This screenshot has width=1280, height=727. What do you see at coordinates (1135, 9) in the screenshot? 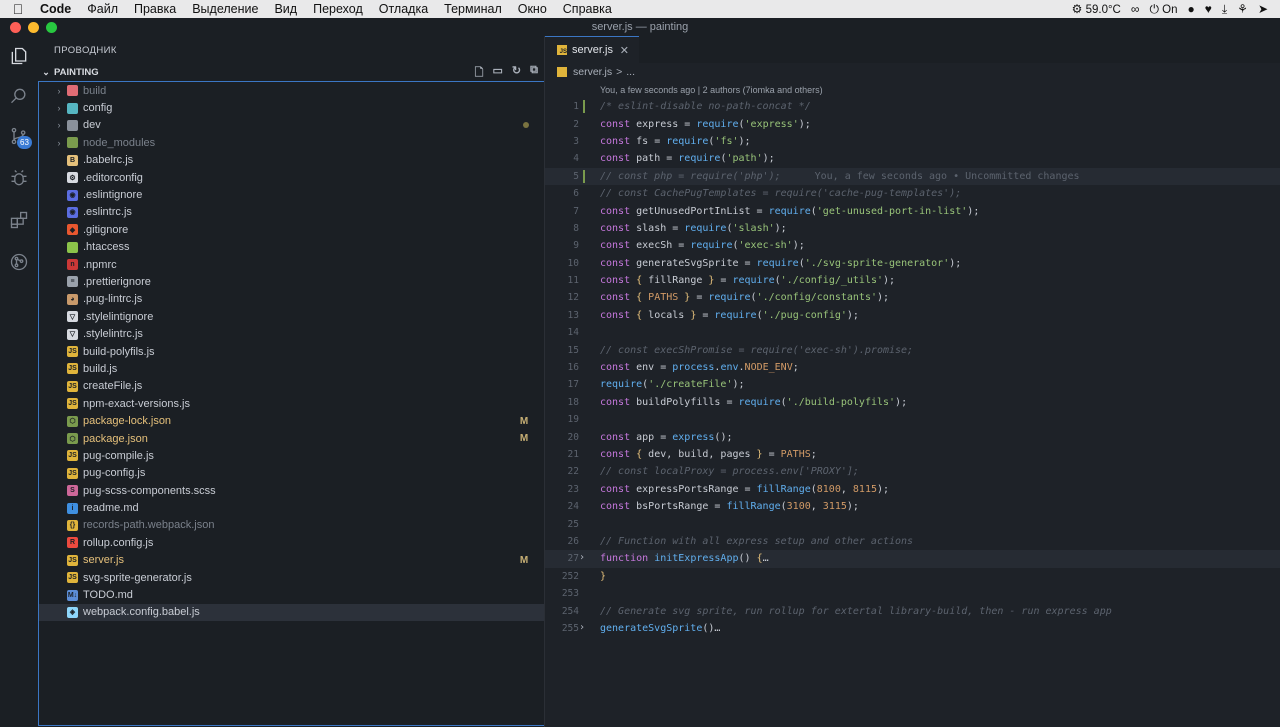
I see `infinity-icon: ∞` at bounding box center [1135, 9].